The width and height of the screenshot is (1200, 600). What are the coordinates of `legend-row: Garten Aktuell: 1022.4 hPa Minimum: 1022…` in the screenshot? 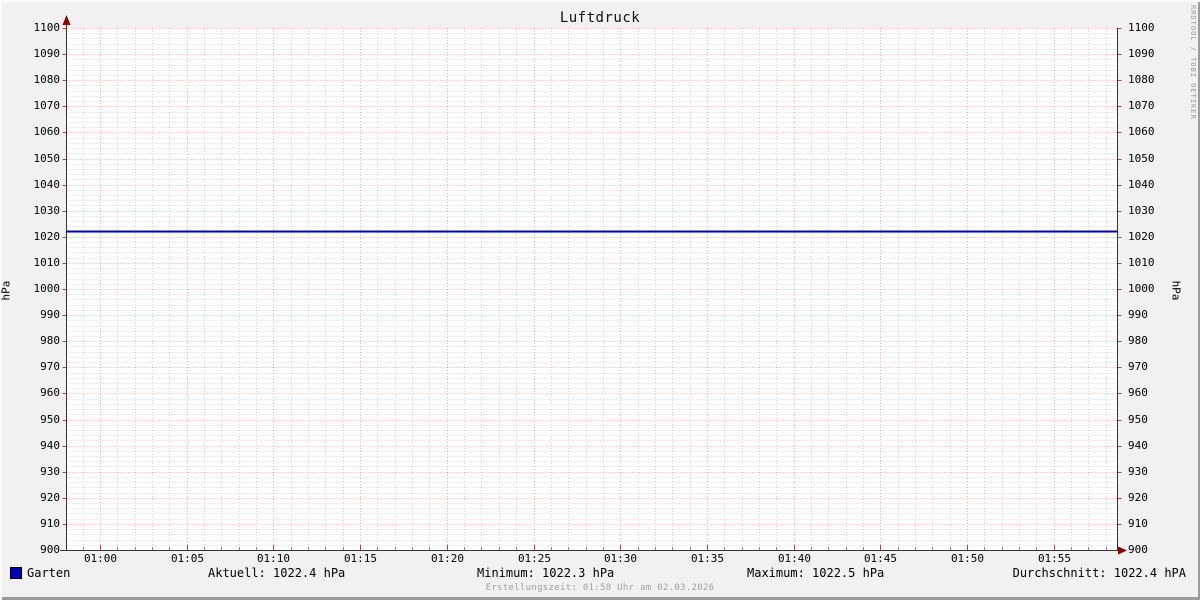 It's located at (600, 574).